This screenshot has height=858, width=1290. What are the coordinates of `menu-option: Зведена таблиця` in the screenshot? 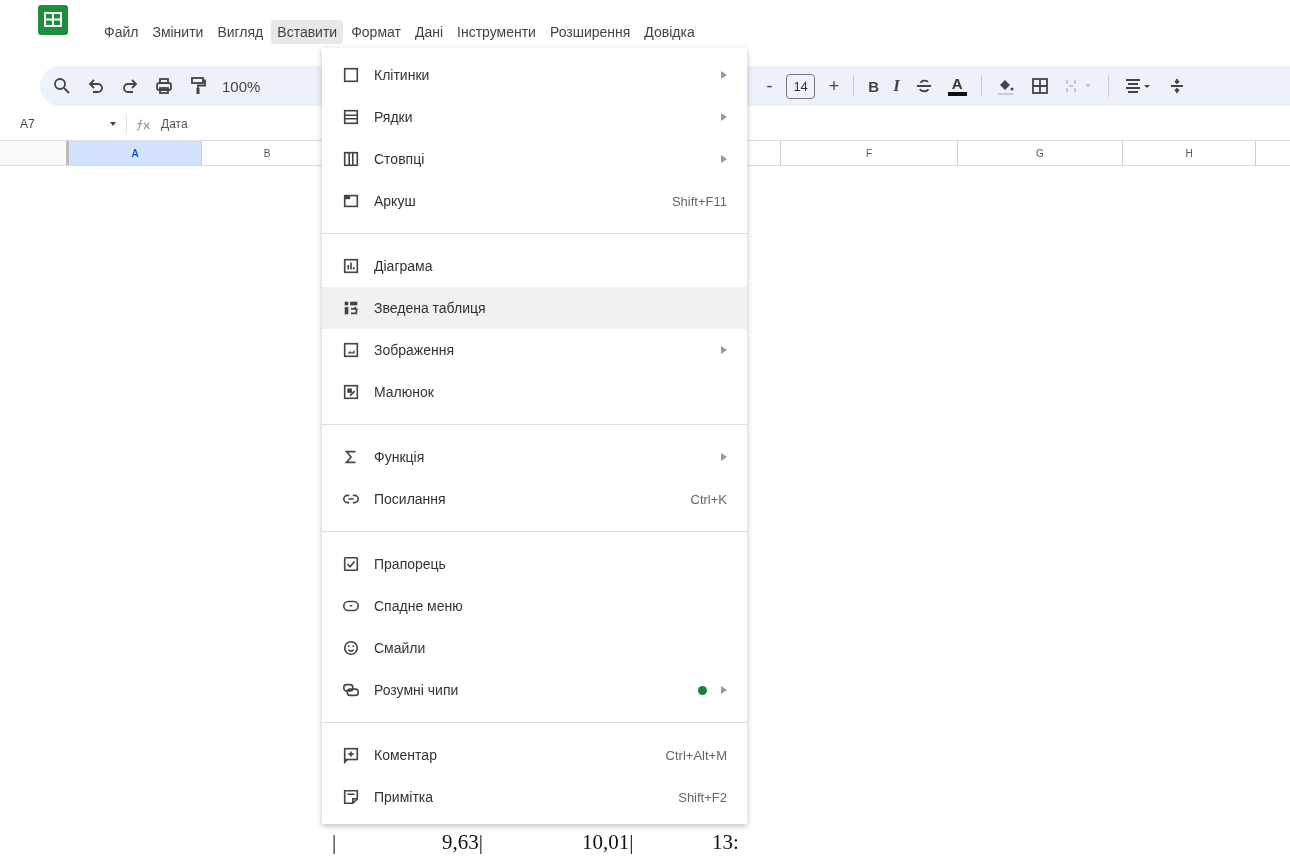 It's located at (534, 308).